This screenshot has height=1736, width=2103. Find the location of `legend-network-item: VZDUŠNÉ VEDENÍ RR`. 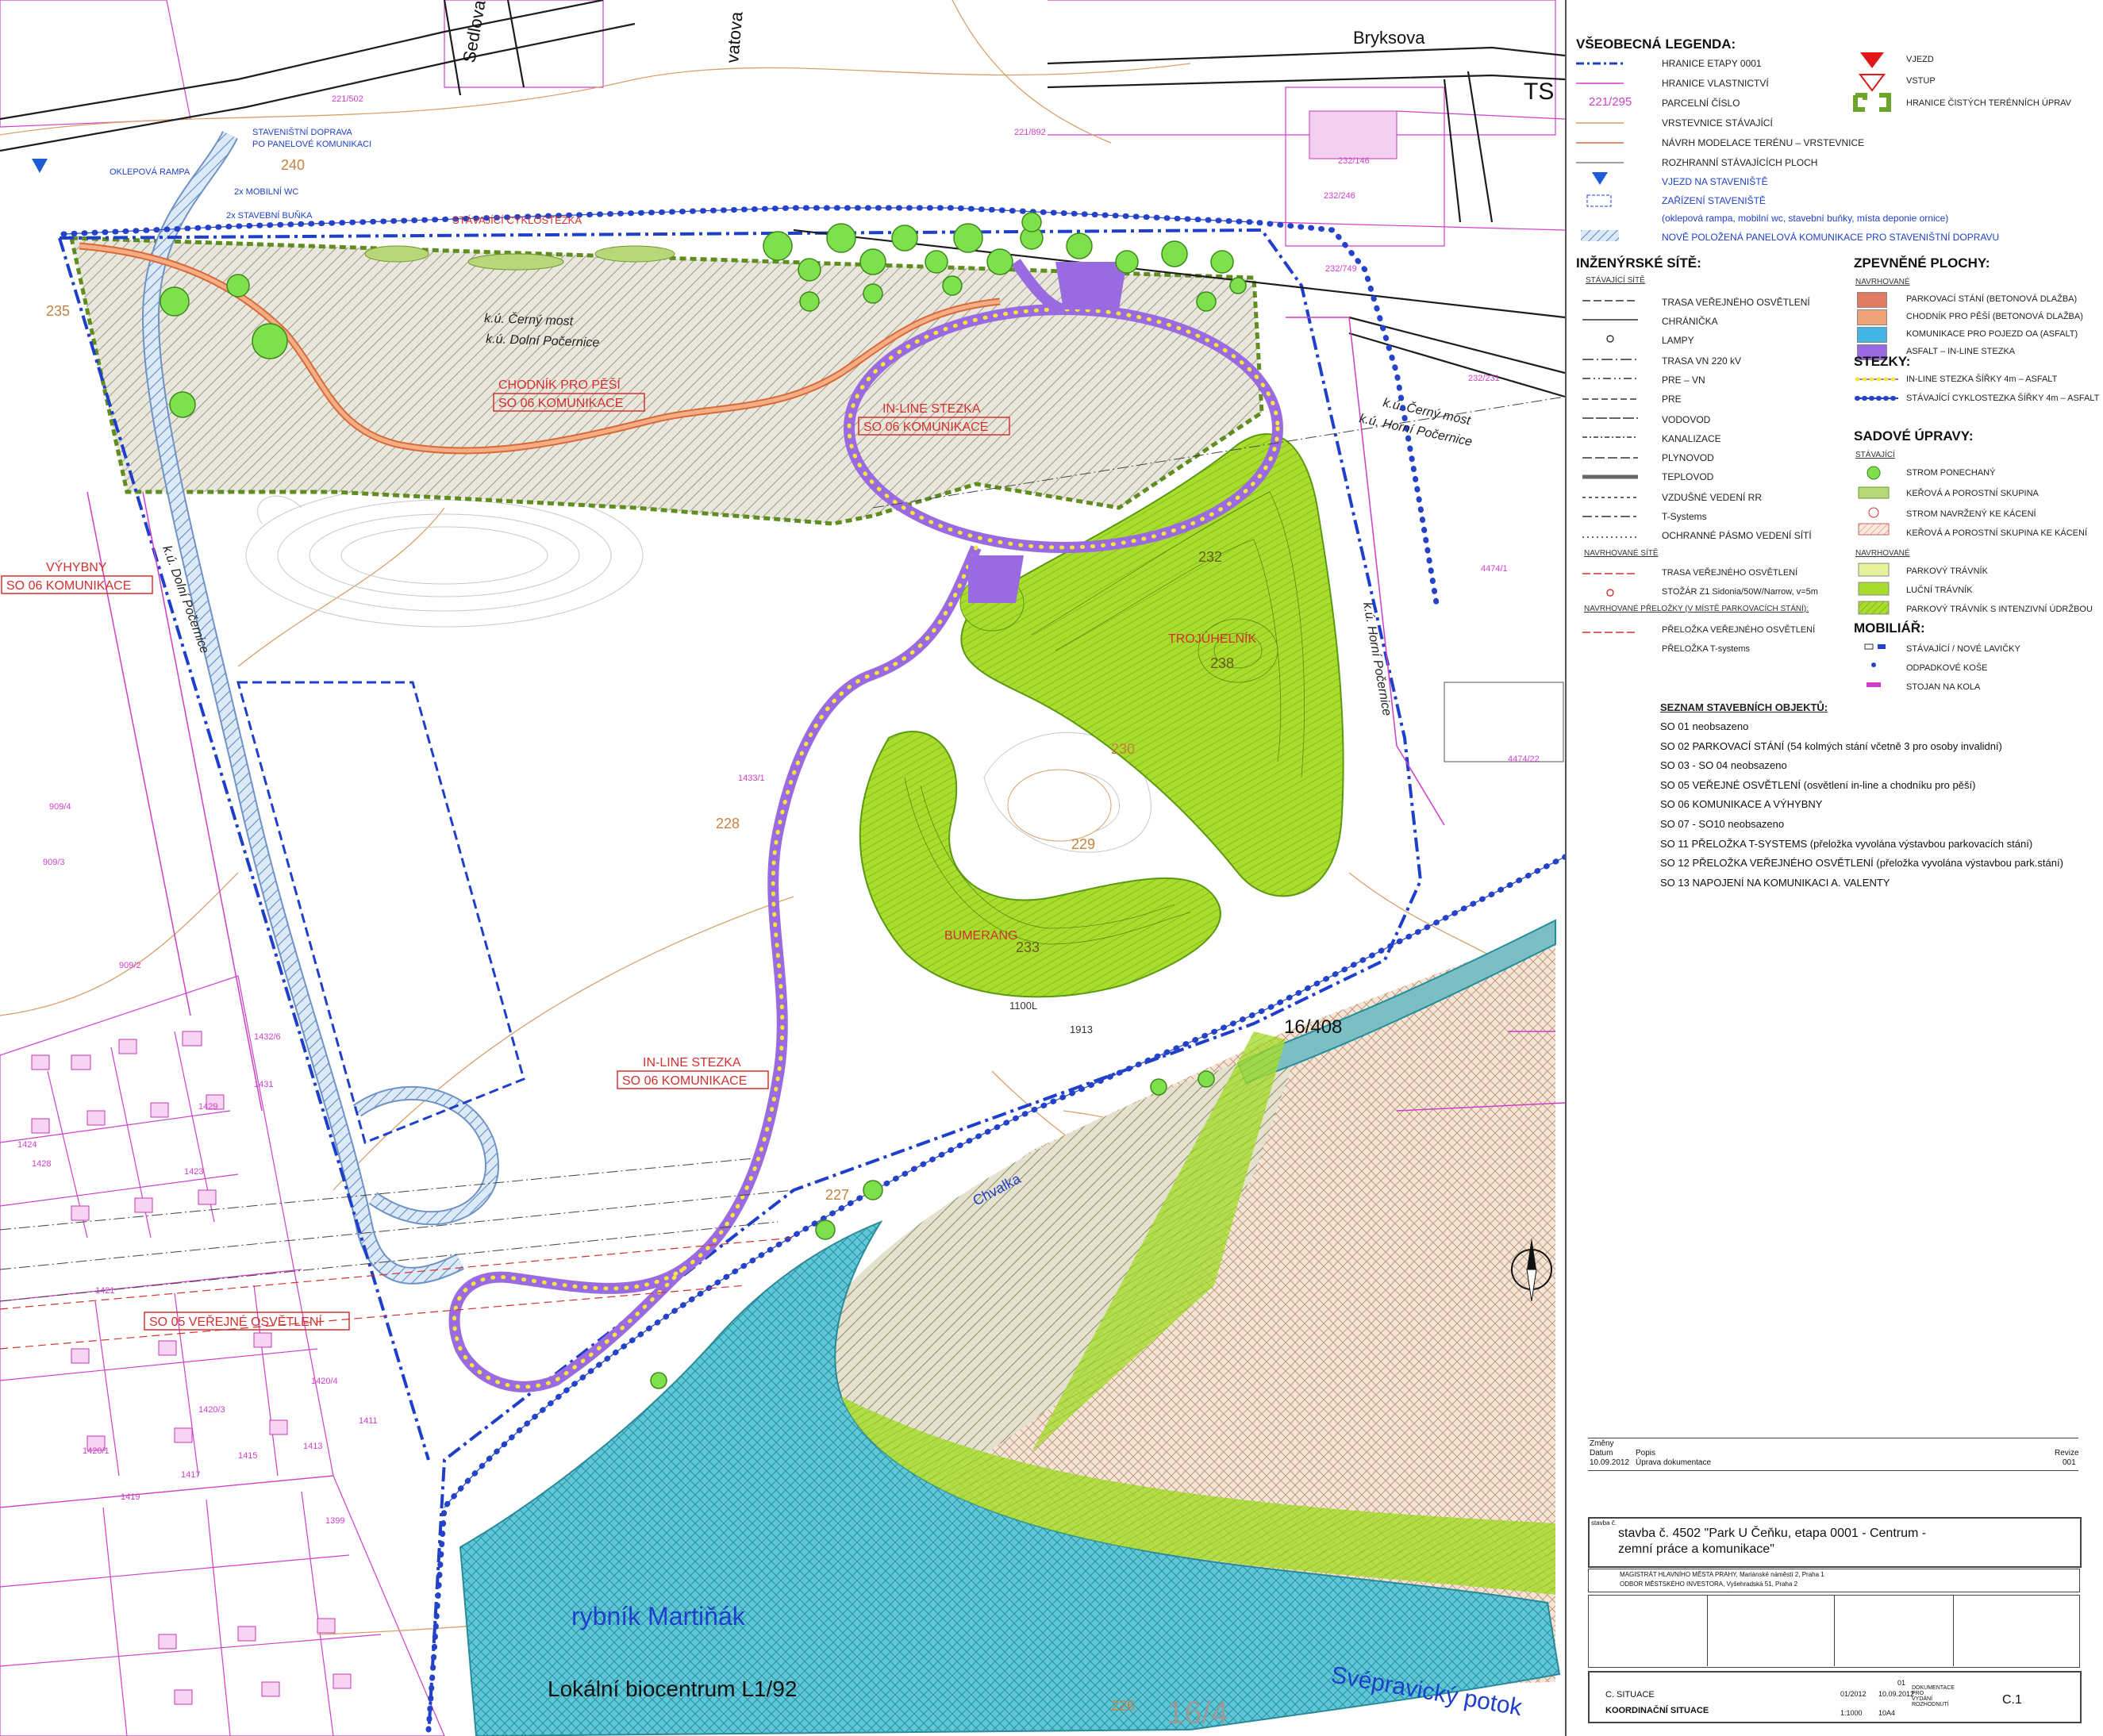

legend-network-item: VZDUŠNÉ VEDENÍ RR is located at coordinates (1712, 497).